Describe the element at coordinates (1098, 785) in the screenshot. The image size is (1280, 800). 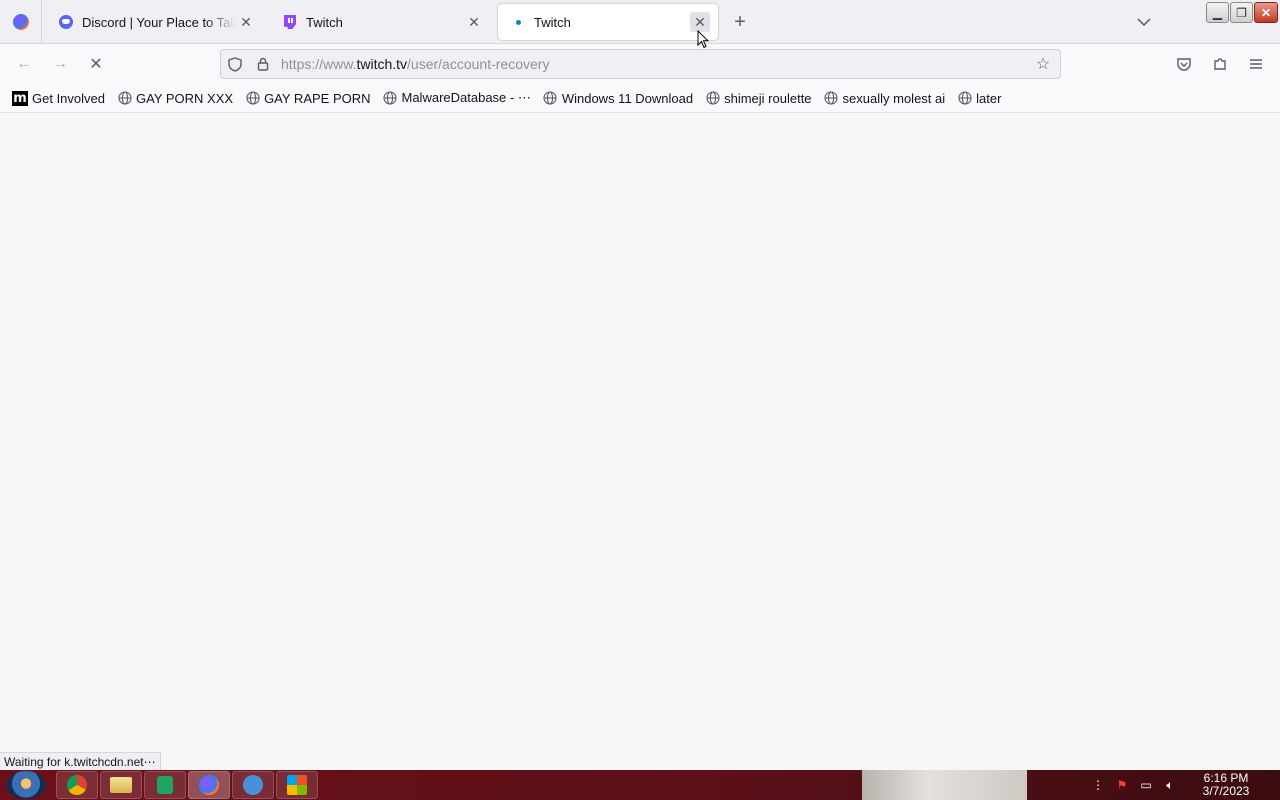
I see `tray-overflow-icon: ⋮` at that location.